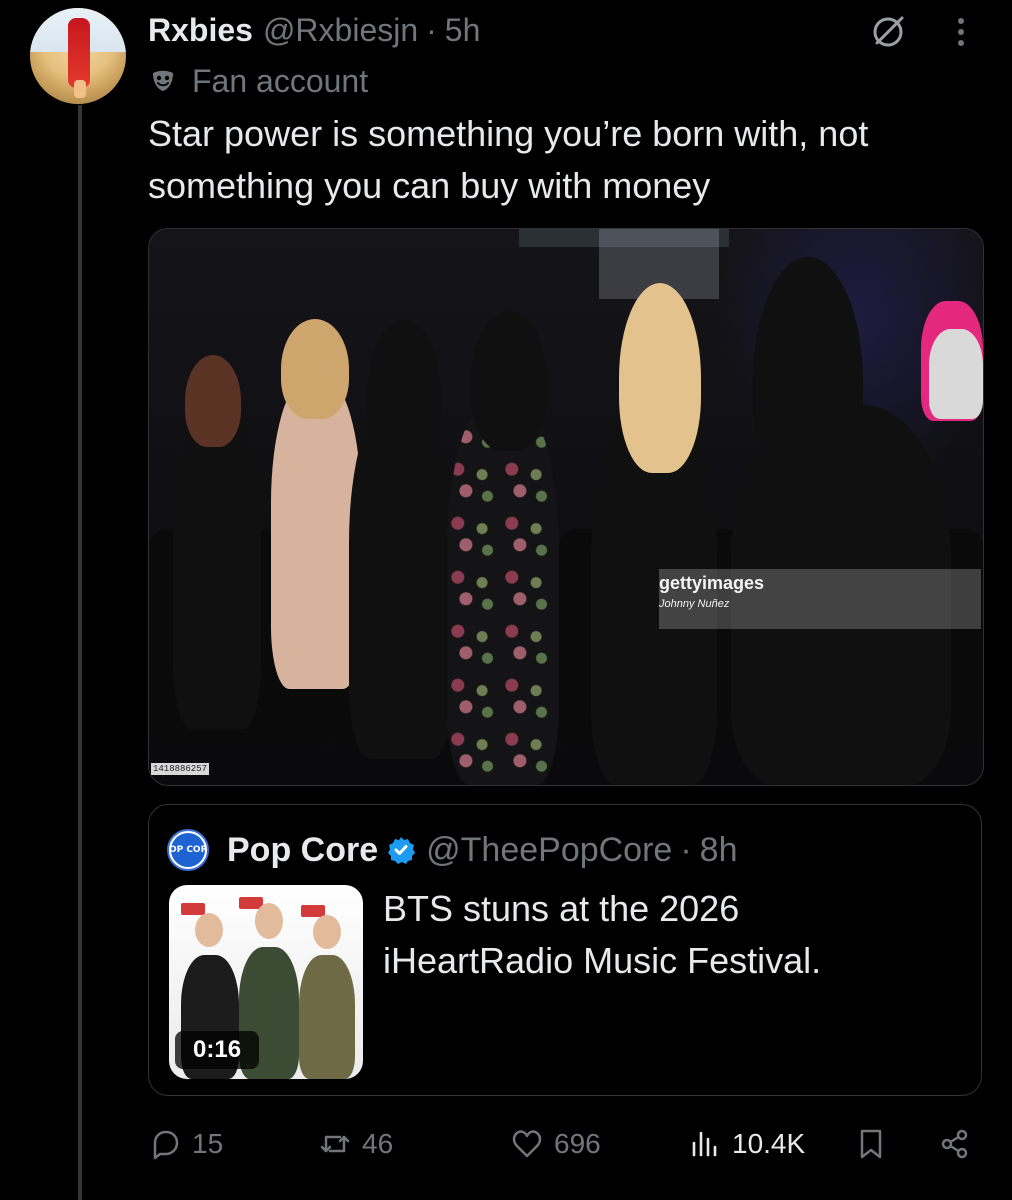 Image resolution: width=1012 pixels, height=1200 pixels. I want to click on image-watermark: gettyimages, so click(712, 583).